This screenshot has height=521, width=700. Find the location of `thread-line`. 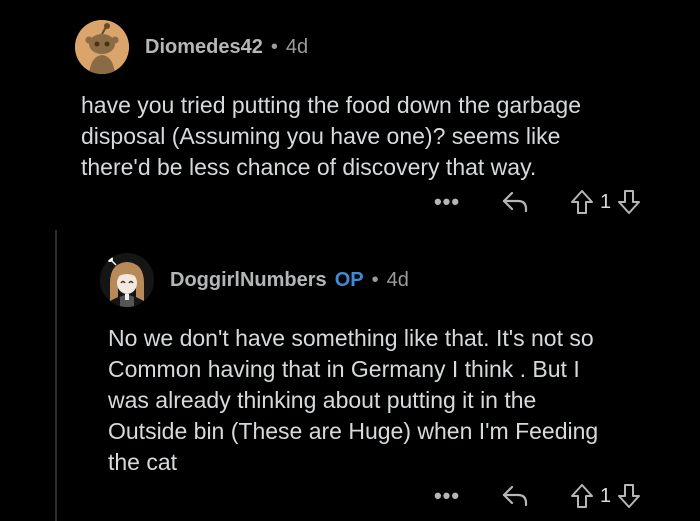

thread-line is located at coordinates (56, 375).